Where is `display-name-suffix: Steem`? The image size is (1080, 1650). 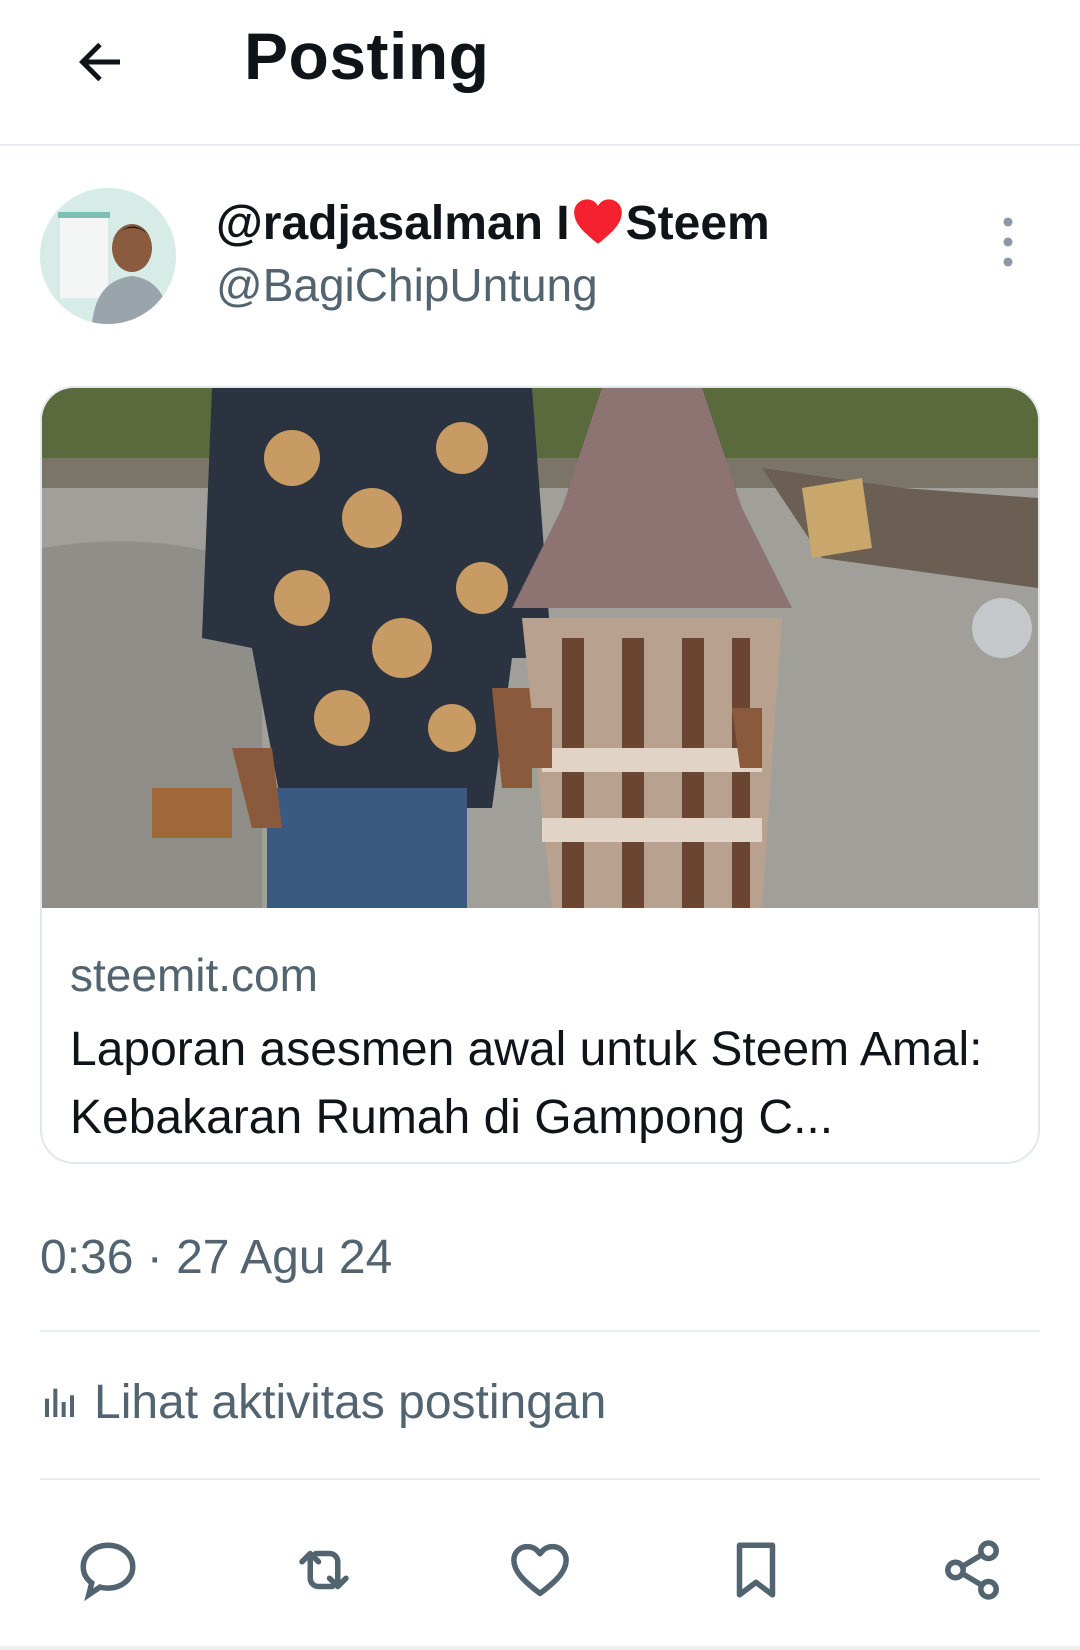 display-name-suffix: Steem is located at coordinates (697, 223).